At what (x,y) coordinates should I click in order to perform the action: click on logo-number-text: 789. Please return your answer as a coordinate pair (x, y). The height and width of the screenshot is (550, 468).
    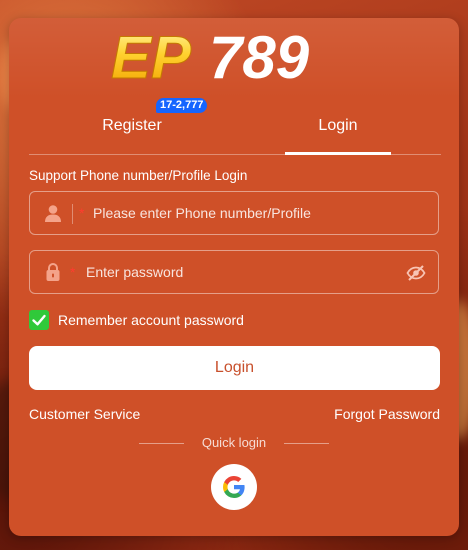
    Looking at the image, I should click on (259, 57).